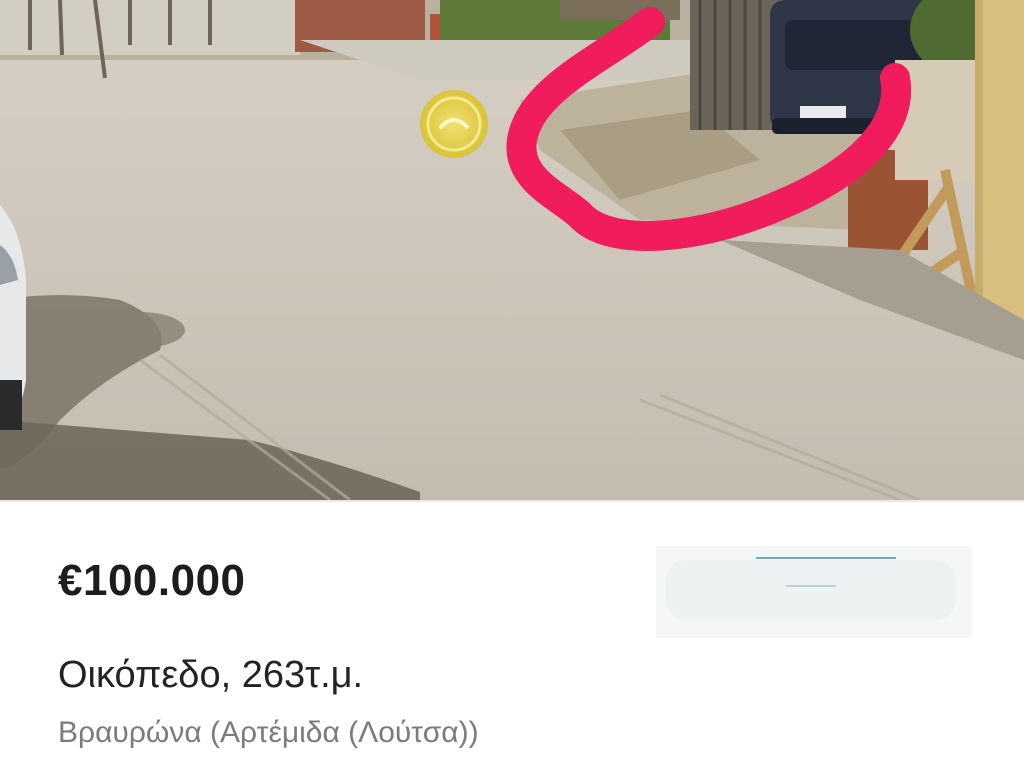 The image size is (1024, 768). What do you see at coordinates (814, 592) in the screenshot?
I see `redacted-area` at bounding box center [814, 592].